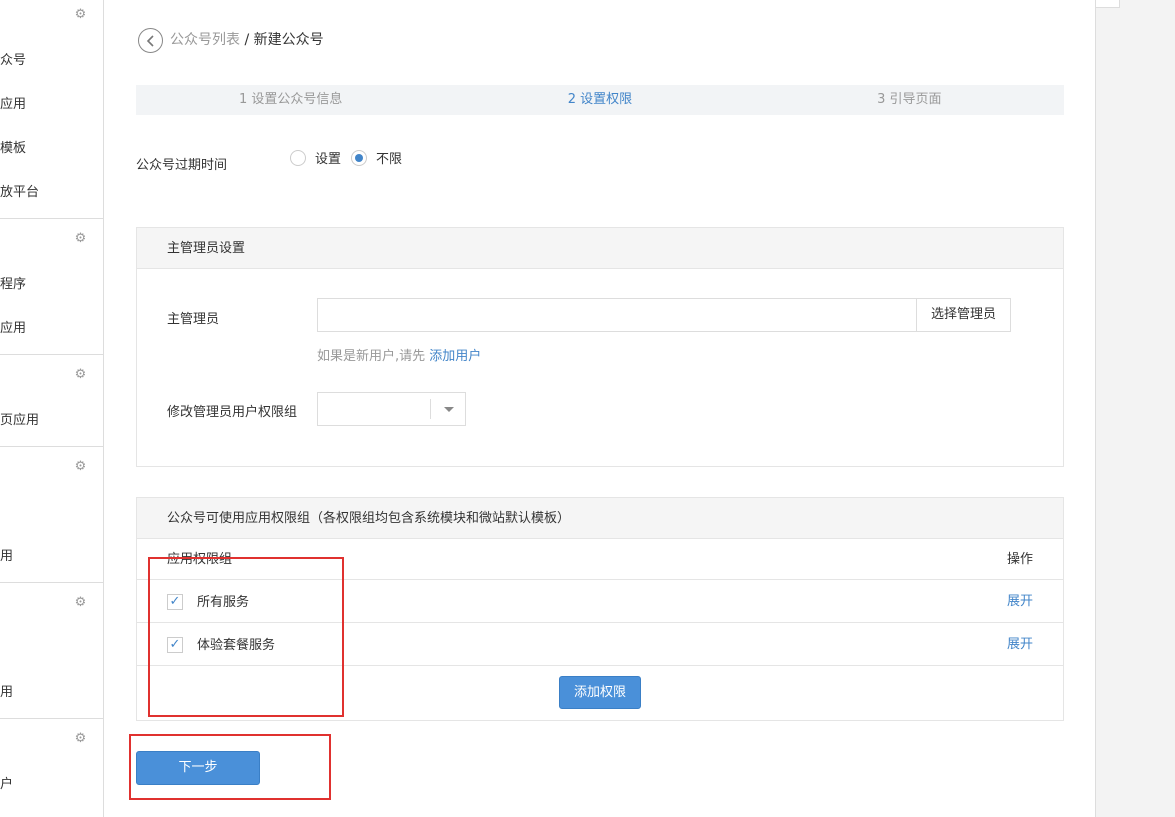 The width and height of the screenshot is (1175, 817). What do you see at coordinates (200, 559) in the screenshot?
I see `col-header-group: 应用权限组` at bounding box center [200, 559].